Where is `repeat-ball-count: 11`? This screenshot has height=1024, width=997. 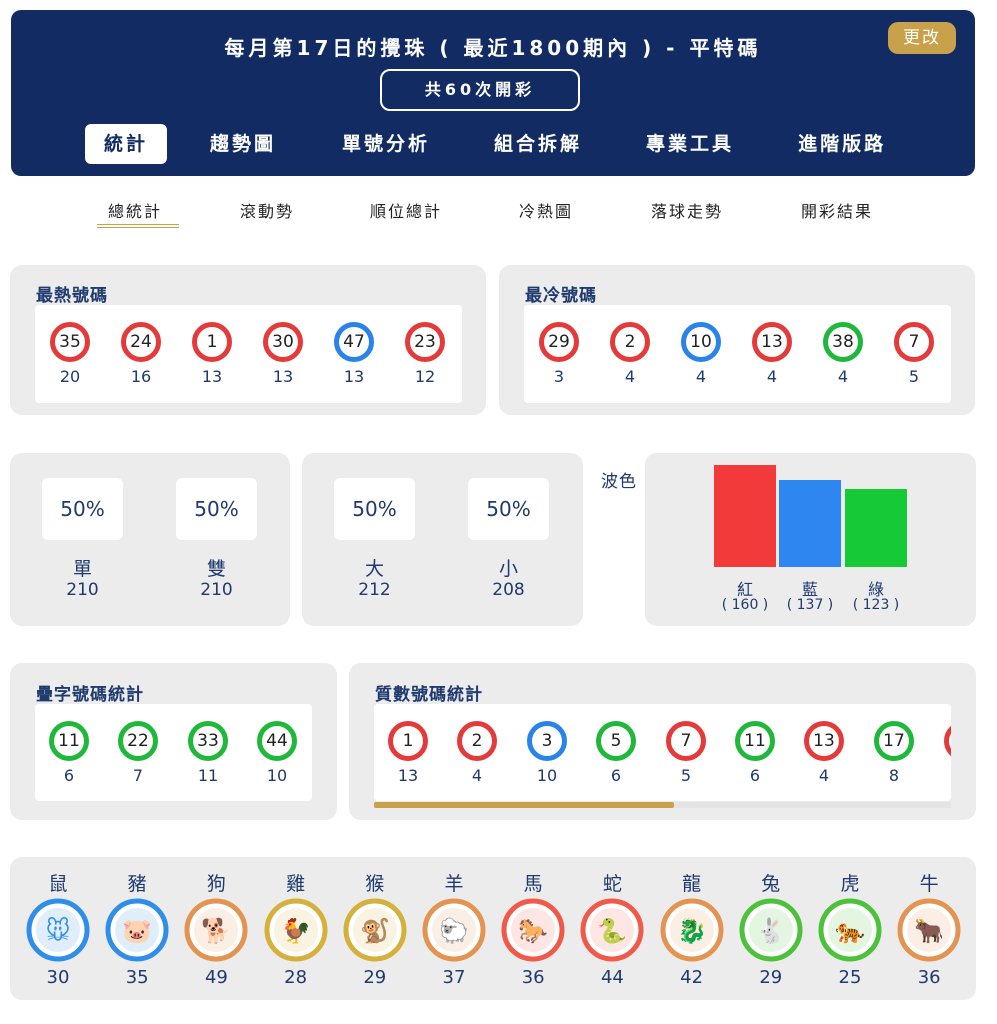
repeat-ball-count: 11 is located at coordinates (208, 775).